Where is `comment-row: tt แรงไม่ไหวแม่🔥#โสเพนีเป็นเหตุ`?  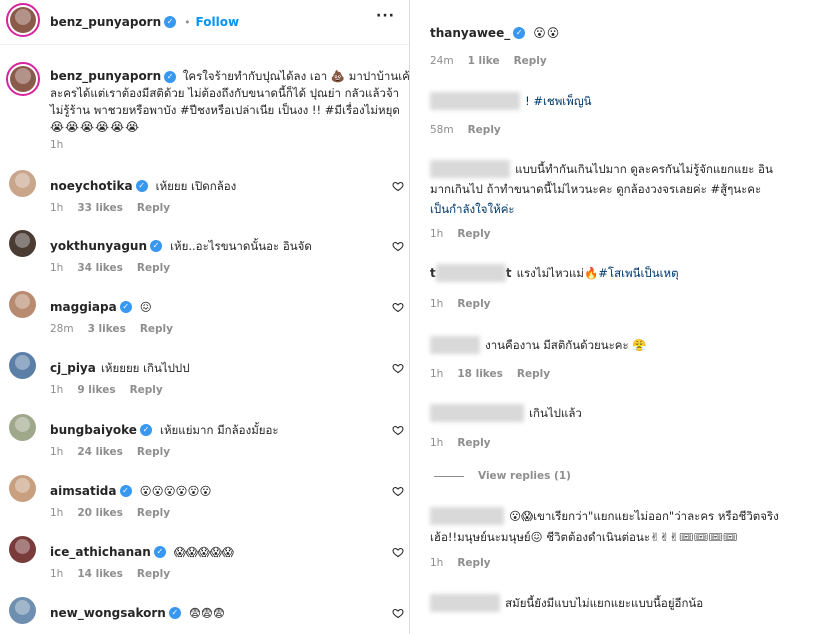
comment-row: tt แรงไม่ไหวแม่🔥#โสเพนีเป็นเหตุ is located at coordinates (554, 272).